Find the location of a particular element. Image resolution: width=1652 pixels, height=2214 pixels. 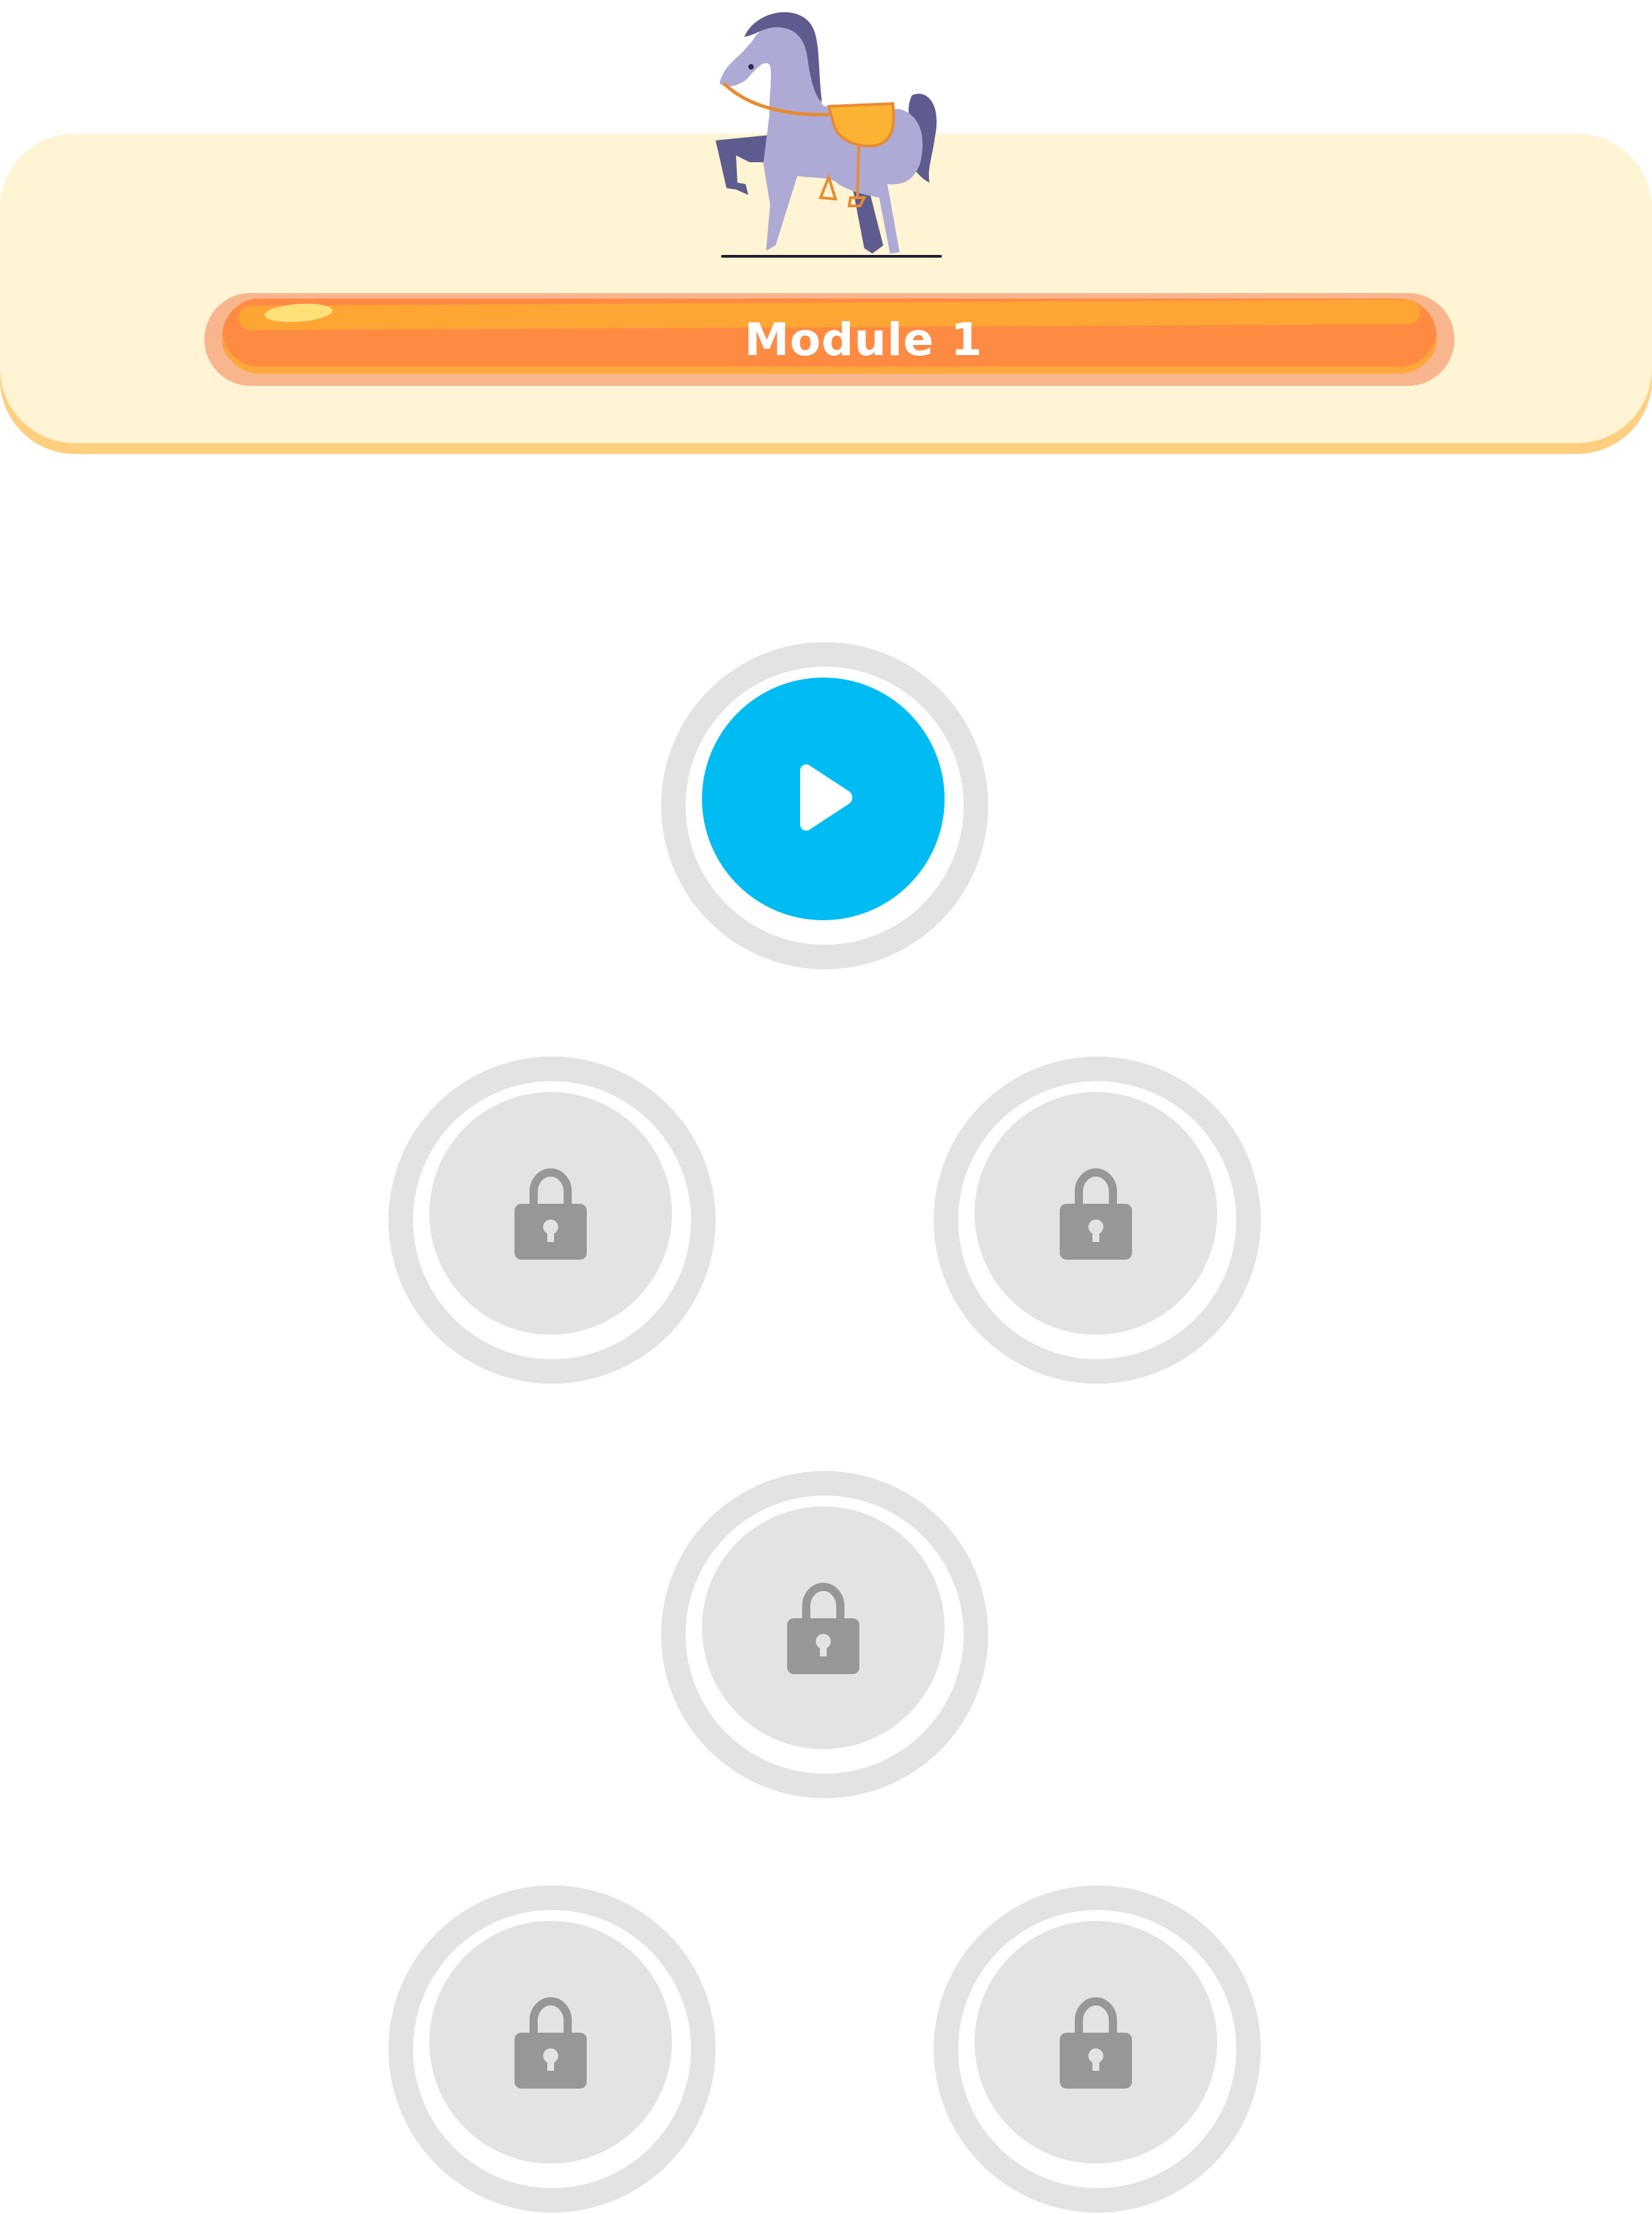

lesson-node-1-start is located at coordinates (824, 805).